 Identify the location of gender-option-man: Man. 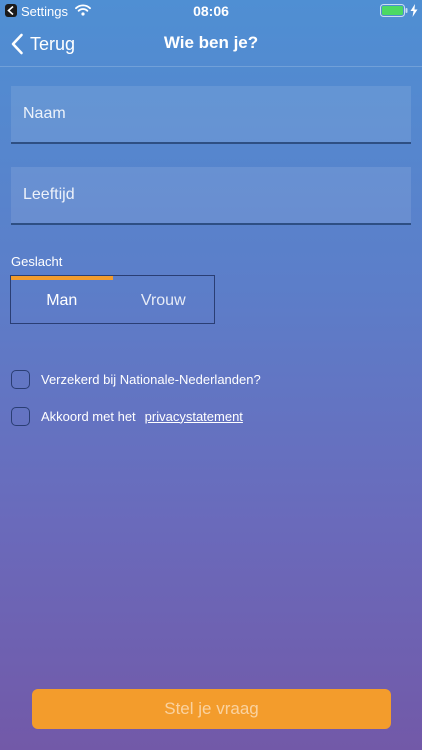
(62, 299).